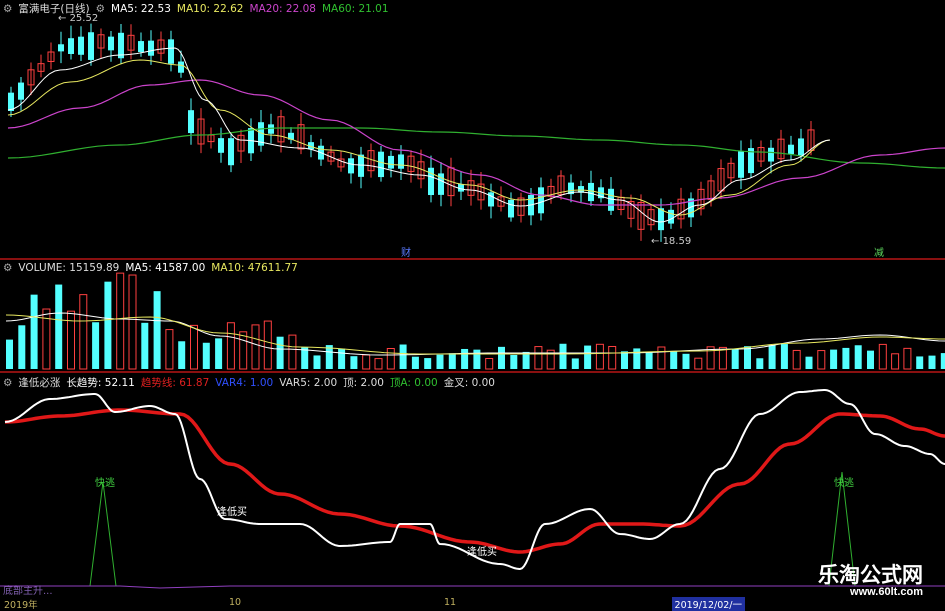  Describe the element at coordinates (100, 383) in the screenshot. I see `long-trend-value: 长趋势: 52.11` at that location.